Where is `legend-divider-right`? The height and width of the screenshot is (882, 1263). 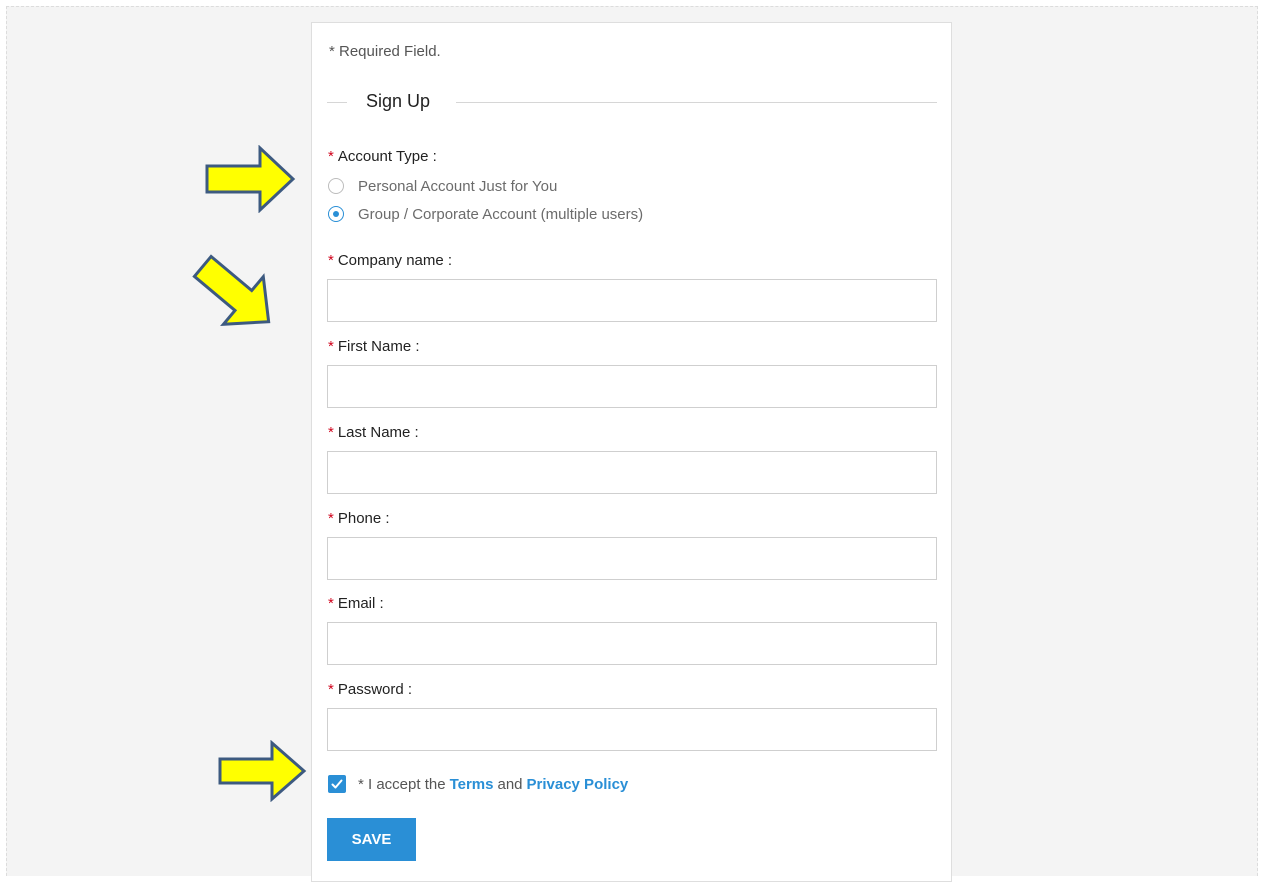
legend-divider-right is located at coordinates (696, 102).